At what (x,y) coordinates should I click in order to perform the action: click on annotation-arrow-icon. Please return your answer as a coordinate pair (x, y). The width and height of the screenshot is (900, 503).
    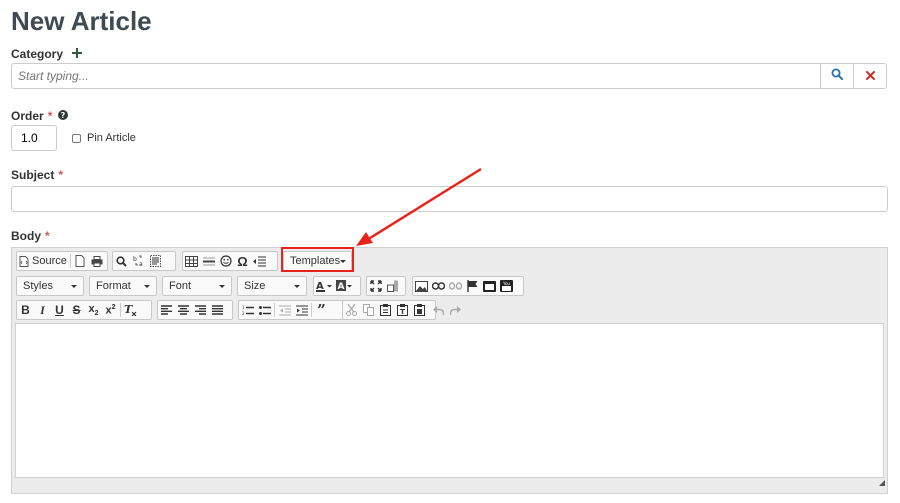
    Looking at the image, I should click on (419, 206).